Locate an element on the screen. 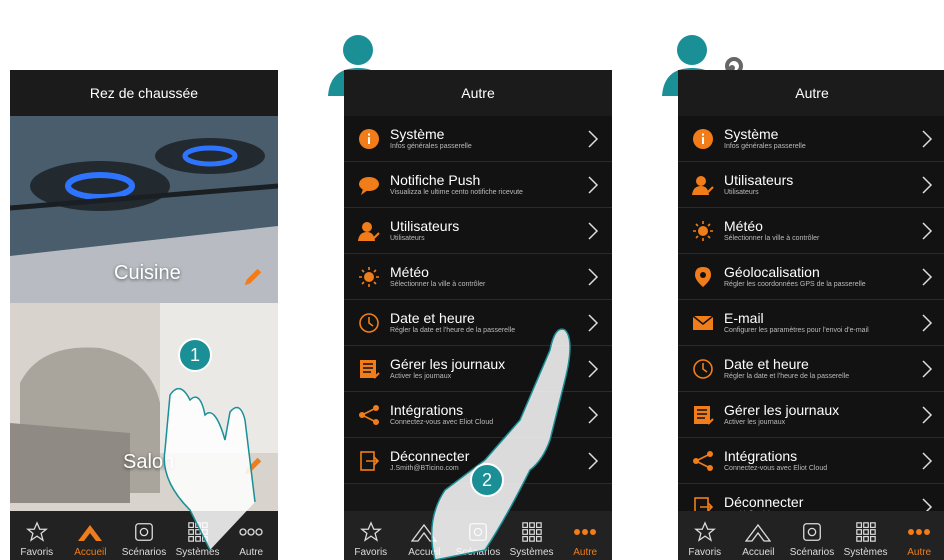 This screenshot has height=560, width=944. logout-icon is located at coordinates (369, 461).